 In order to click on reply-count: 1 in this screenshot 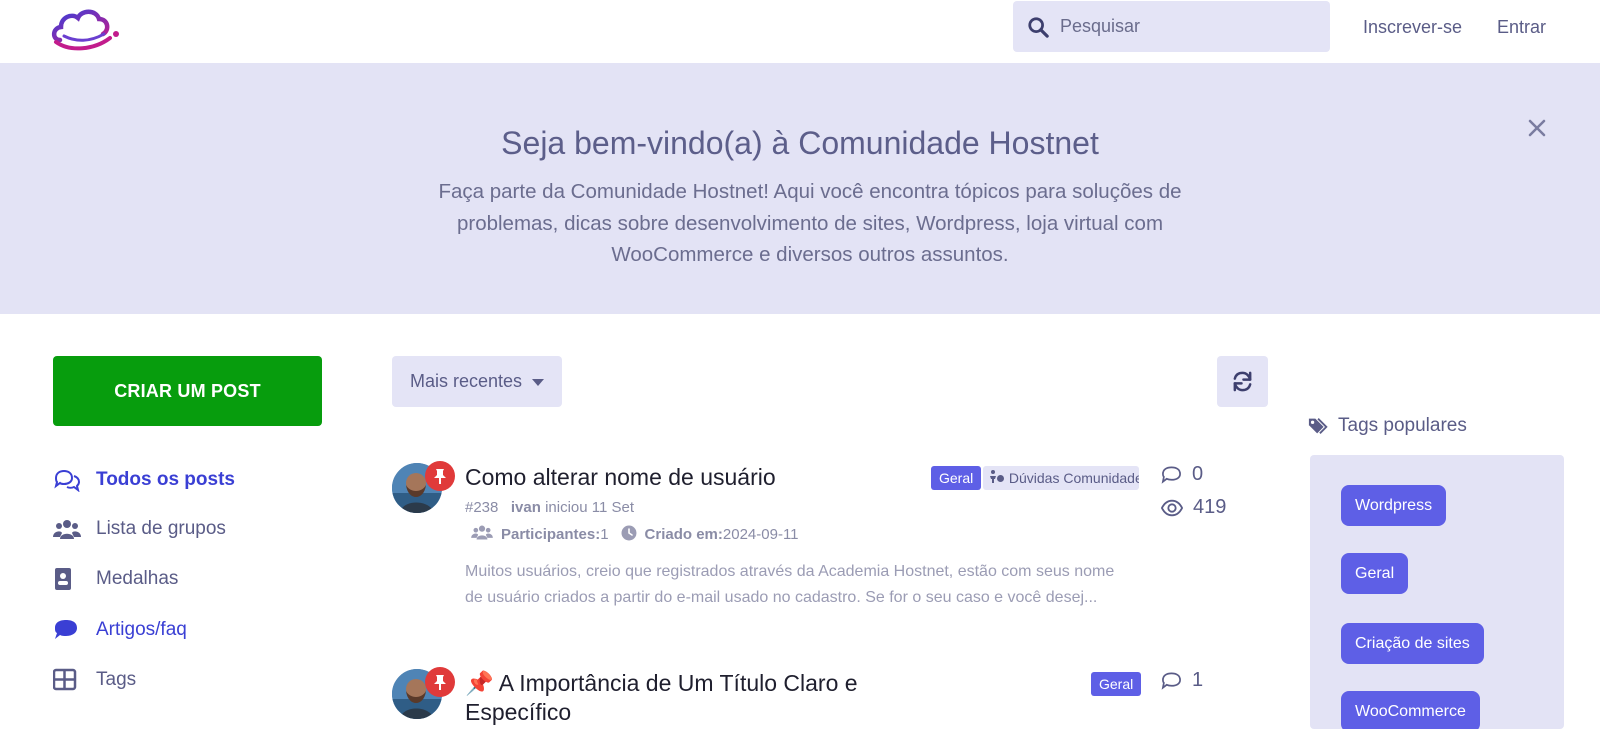, I will do `click(1182, 680)`.